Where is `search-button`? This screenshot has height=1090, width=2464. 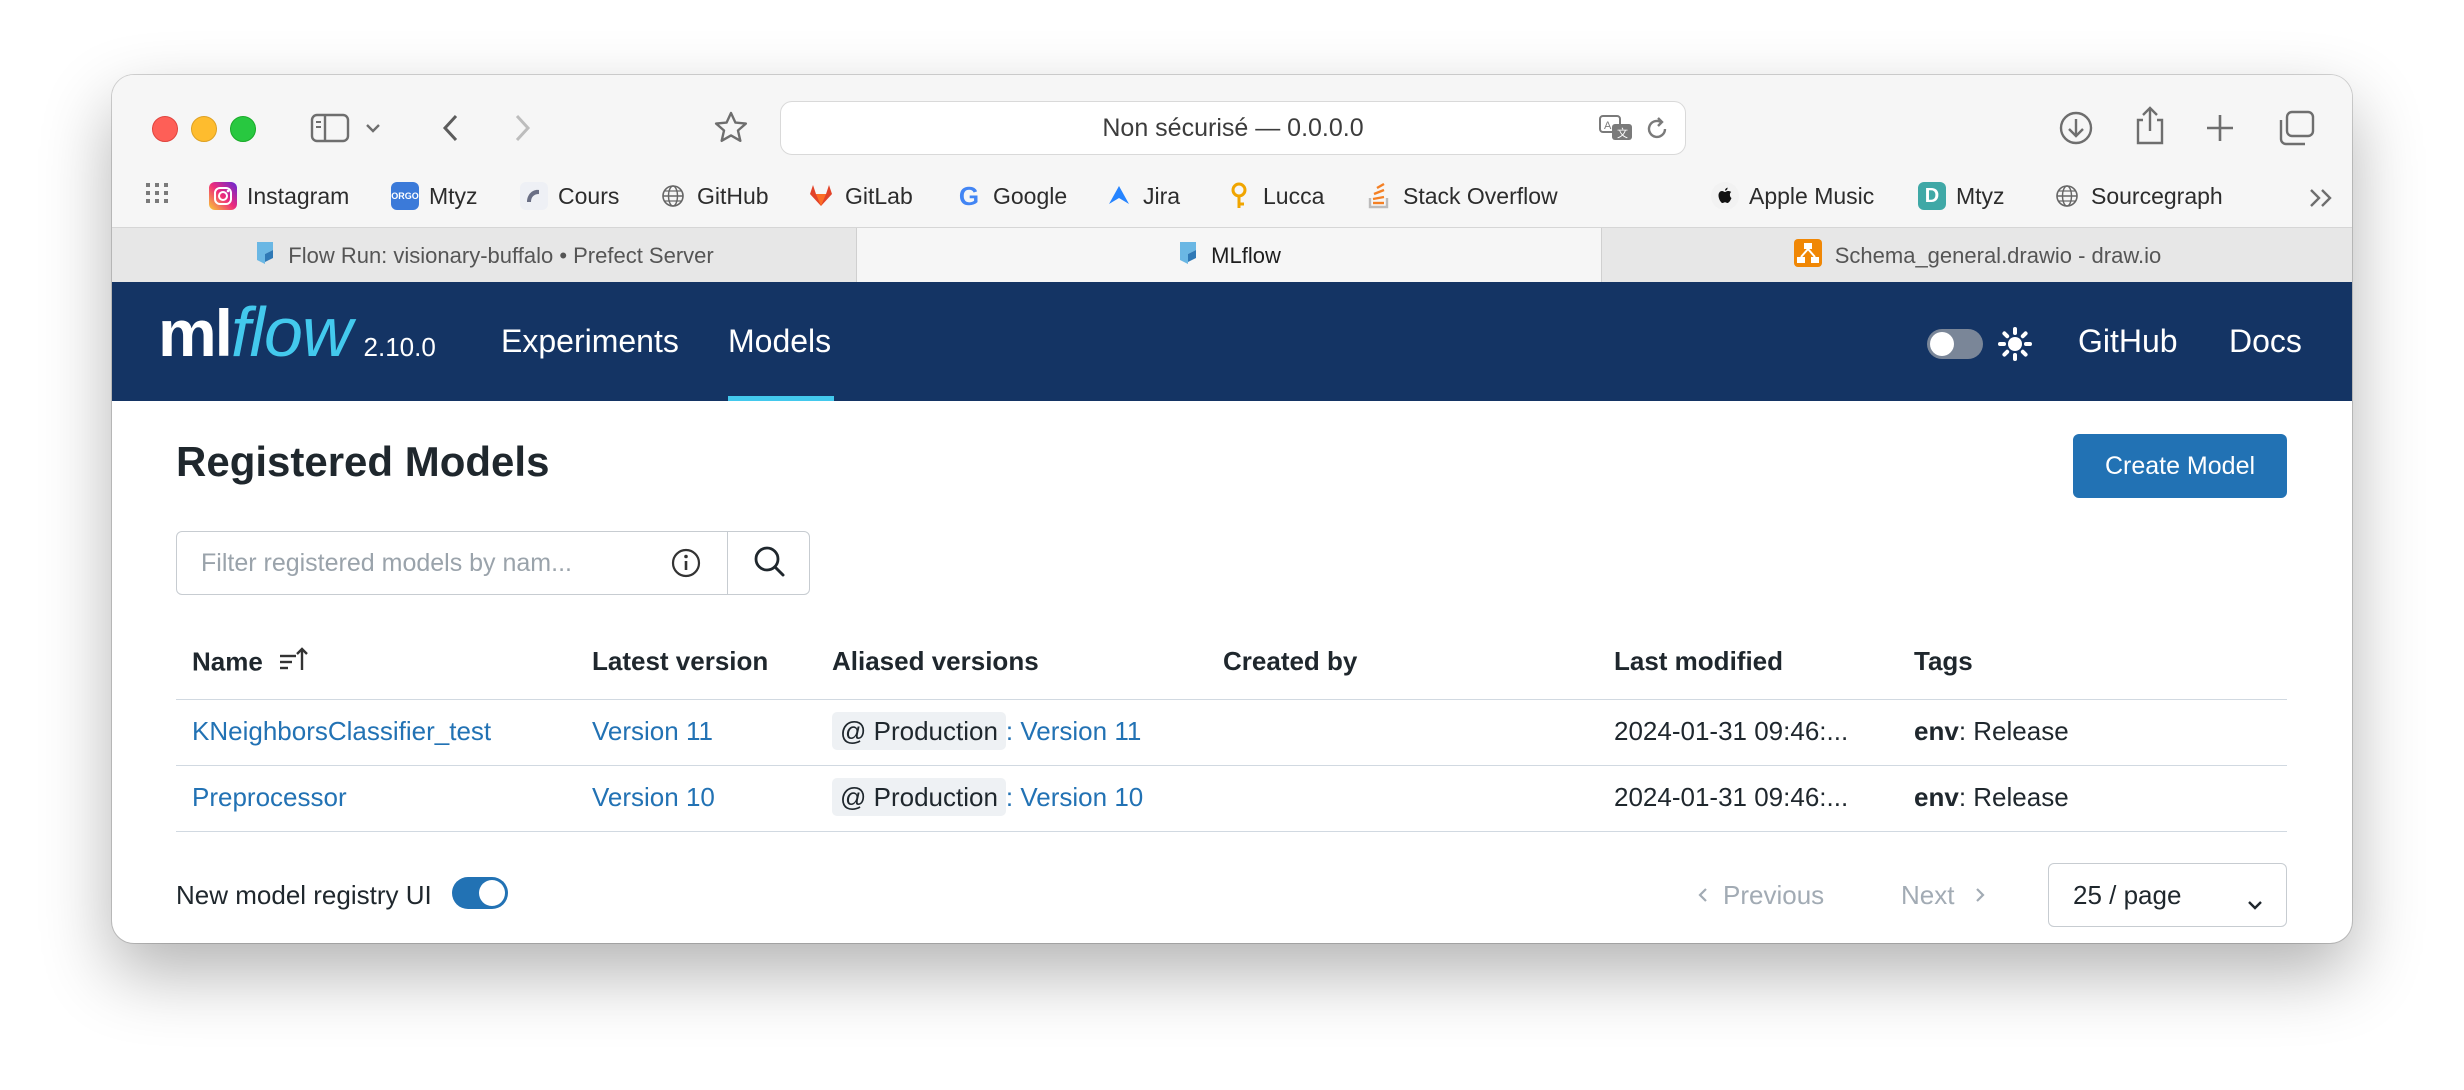 search-button is located at coordinates (768, 563).